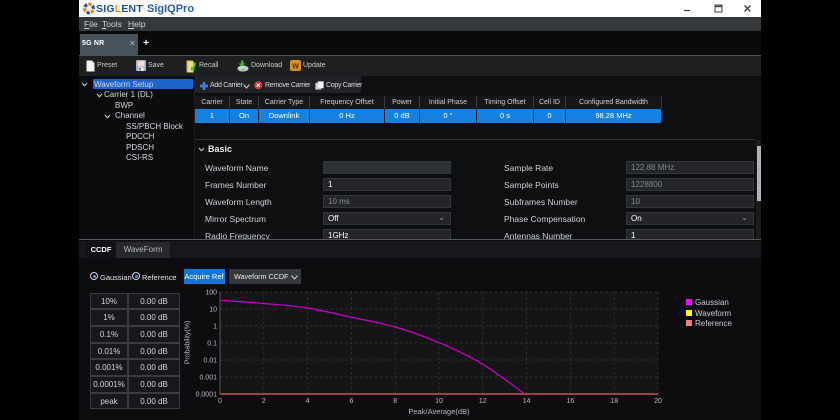 The height and width of the screenshot is (420, 840). I want to click on svg-text: 16, so click(571, 401).